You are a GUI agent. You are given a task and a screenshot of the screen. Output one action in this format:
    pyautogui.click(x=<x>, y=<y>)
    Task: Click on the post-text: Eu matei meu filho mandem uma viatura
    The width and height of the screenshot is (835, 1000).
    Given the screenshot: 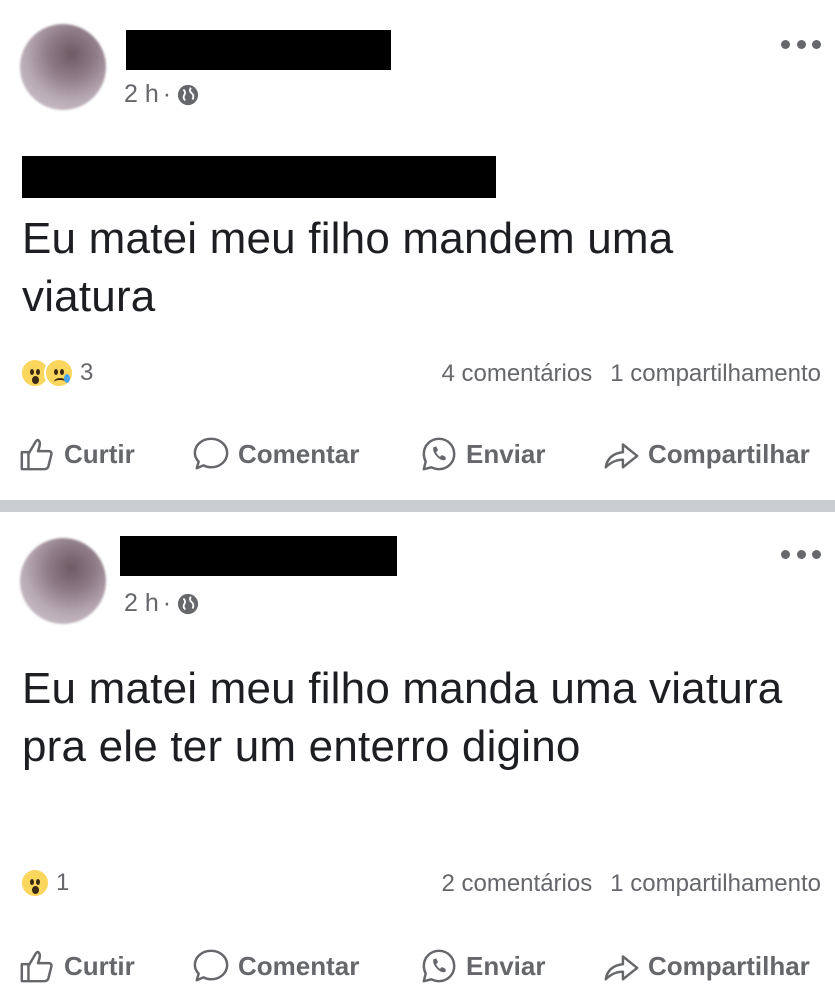 What is the action you would take?
    pyautogui.click(x=348, y=267)
    